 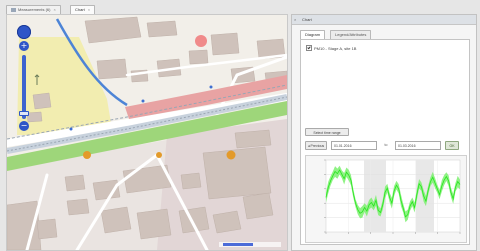 What do you see at coordinates (325, 196) in the screenshot?
I see `y-axis-ticks` at bounding box center [325, 196].